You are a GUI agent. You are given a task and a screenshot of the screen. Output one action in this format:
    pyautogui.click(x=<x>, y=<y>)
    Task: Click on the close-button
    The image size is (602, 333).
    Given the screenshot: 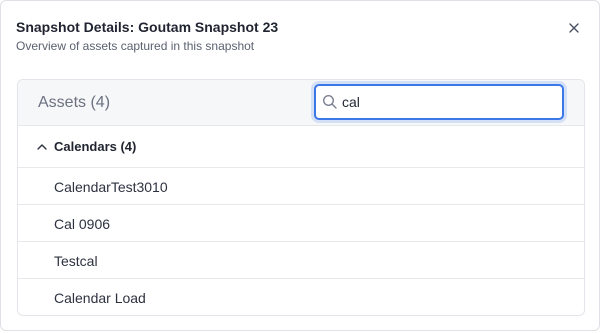 What is the action you would take?
    pyautogui.click(x=574, y=28)
    